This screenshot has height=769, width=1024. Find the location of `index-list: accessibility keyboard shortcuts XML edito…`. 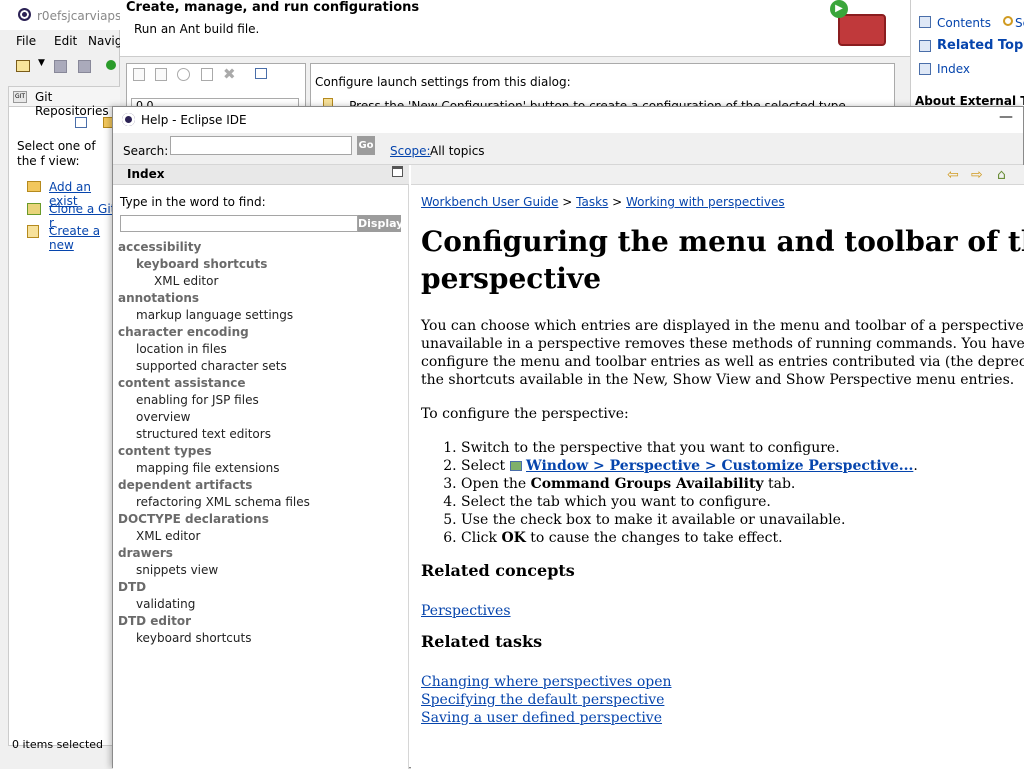

index-list: accessibility keyboard shortcuts XML edito… is located at coordinates (261, 443).